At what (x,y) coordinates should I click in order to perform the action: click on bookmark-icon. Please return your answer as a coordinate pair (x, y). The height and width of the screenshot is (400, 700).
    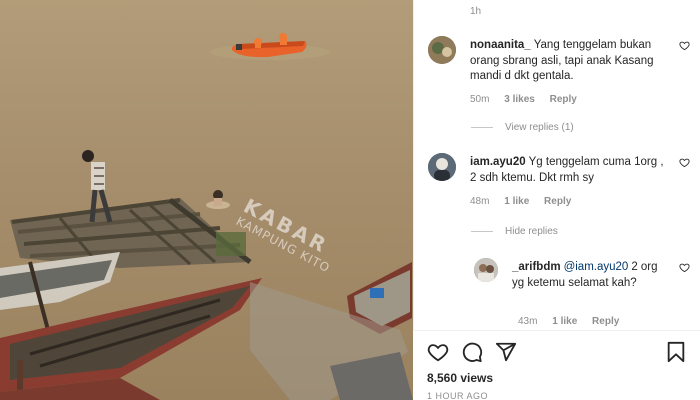
    Looking at the image, I should click on (676, 352).